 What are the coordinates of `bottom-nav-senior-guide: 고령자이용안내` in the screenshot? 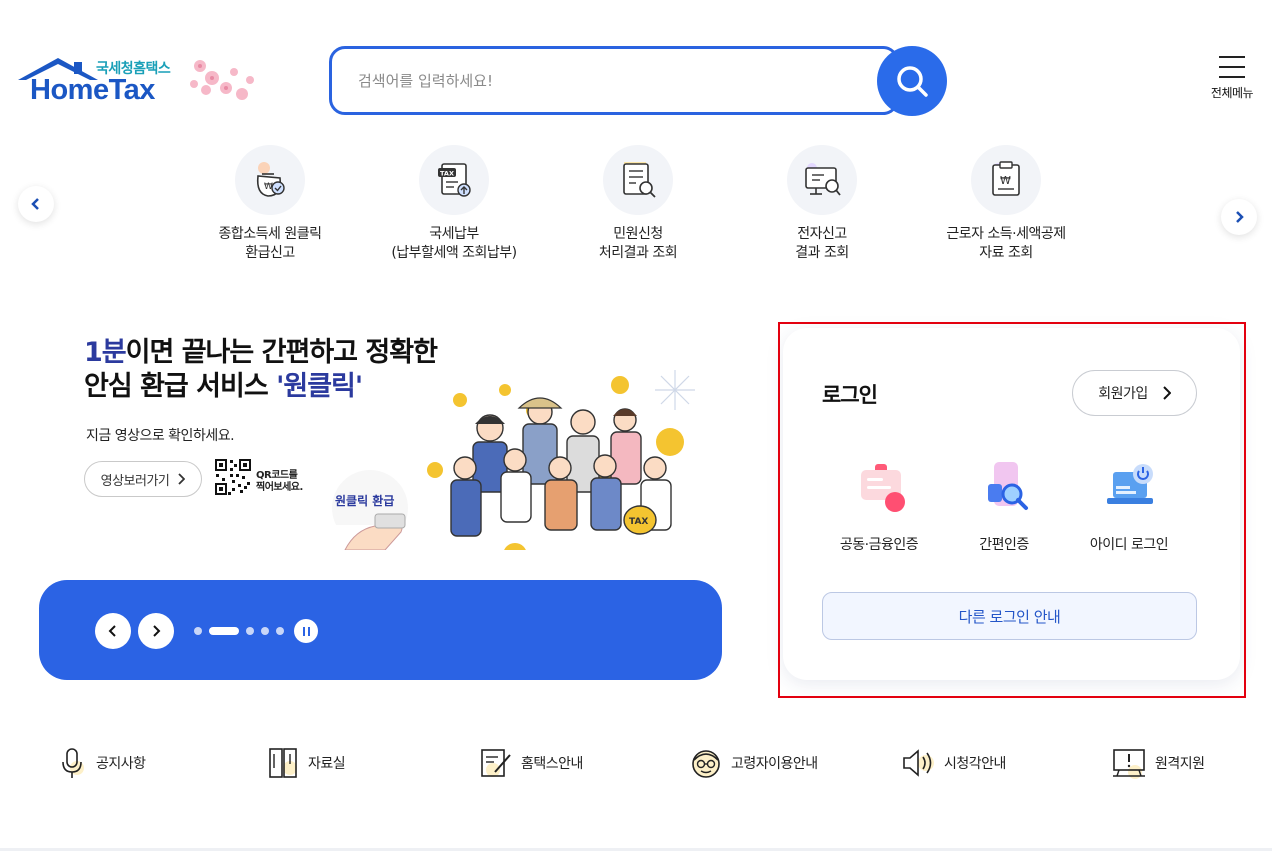 It's located at (753, 763).